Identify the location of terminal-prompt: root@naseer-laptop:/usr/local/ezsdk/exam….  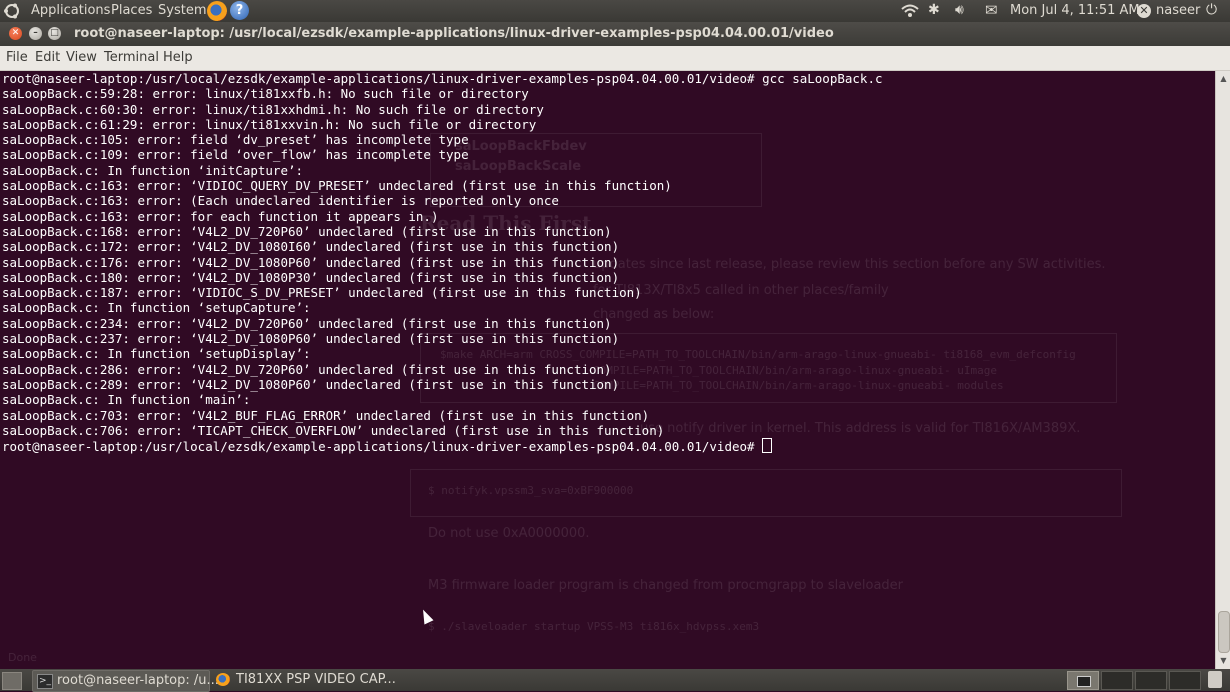
(382, 447).